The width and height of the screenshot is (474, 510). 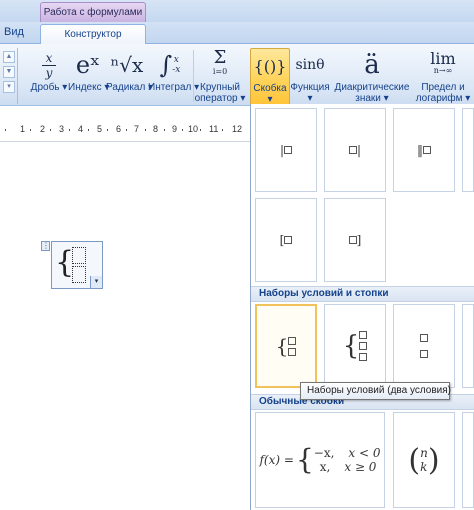 What do you see at coordinates (270, 77) in the screenshot?
I see `bracket-button: {()} Скобка ▾` at bounding box center [270, 77].